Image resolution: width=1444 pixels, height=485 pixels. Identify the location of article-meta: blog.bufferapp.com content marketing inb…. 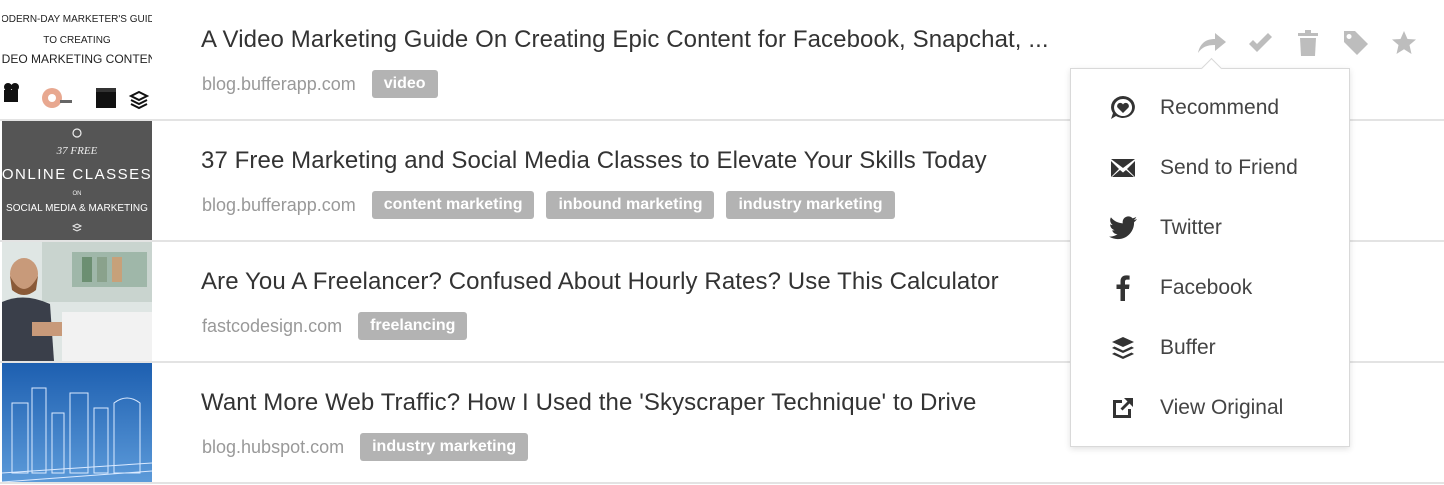
(554, 205).